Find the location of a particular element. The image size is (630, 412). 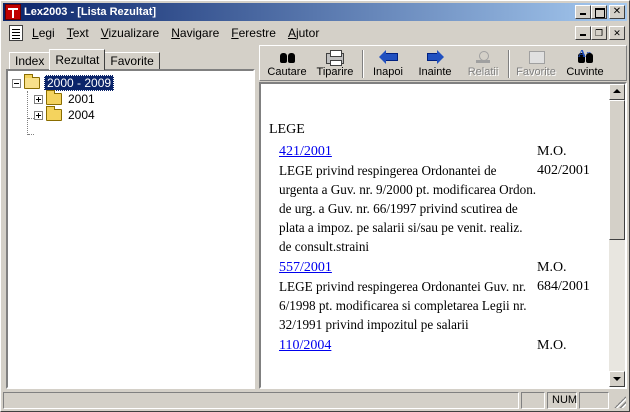

tab-index: Index is located at coordinates (30, 61).